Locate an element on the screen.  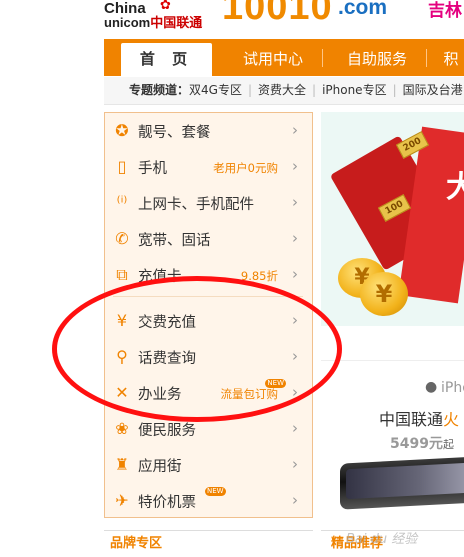
category-promo: 老用户0元购 is located at coordinates (245, 168).